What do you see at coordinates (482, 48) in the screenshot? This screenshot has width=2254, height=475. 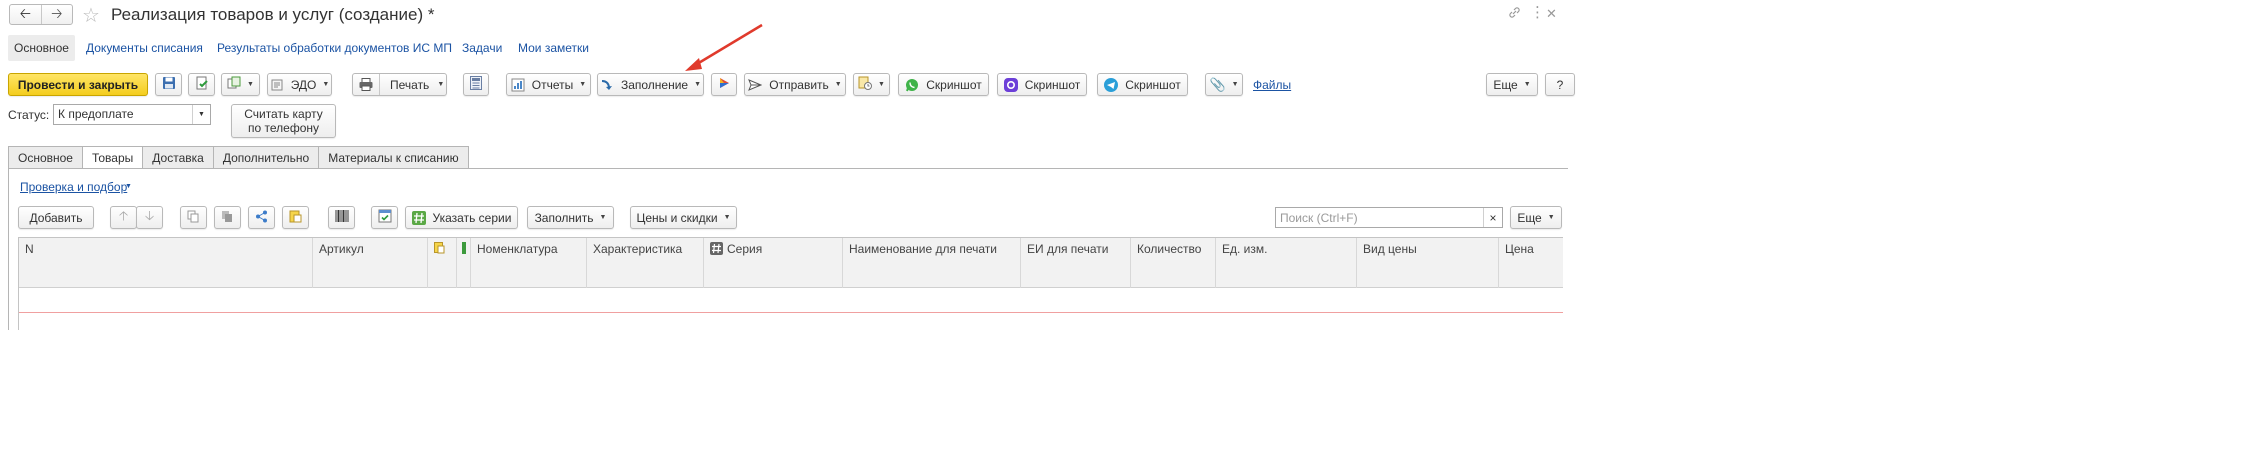 I see `nav-tasks: Задачи` at bounding box center [482, 48].